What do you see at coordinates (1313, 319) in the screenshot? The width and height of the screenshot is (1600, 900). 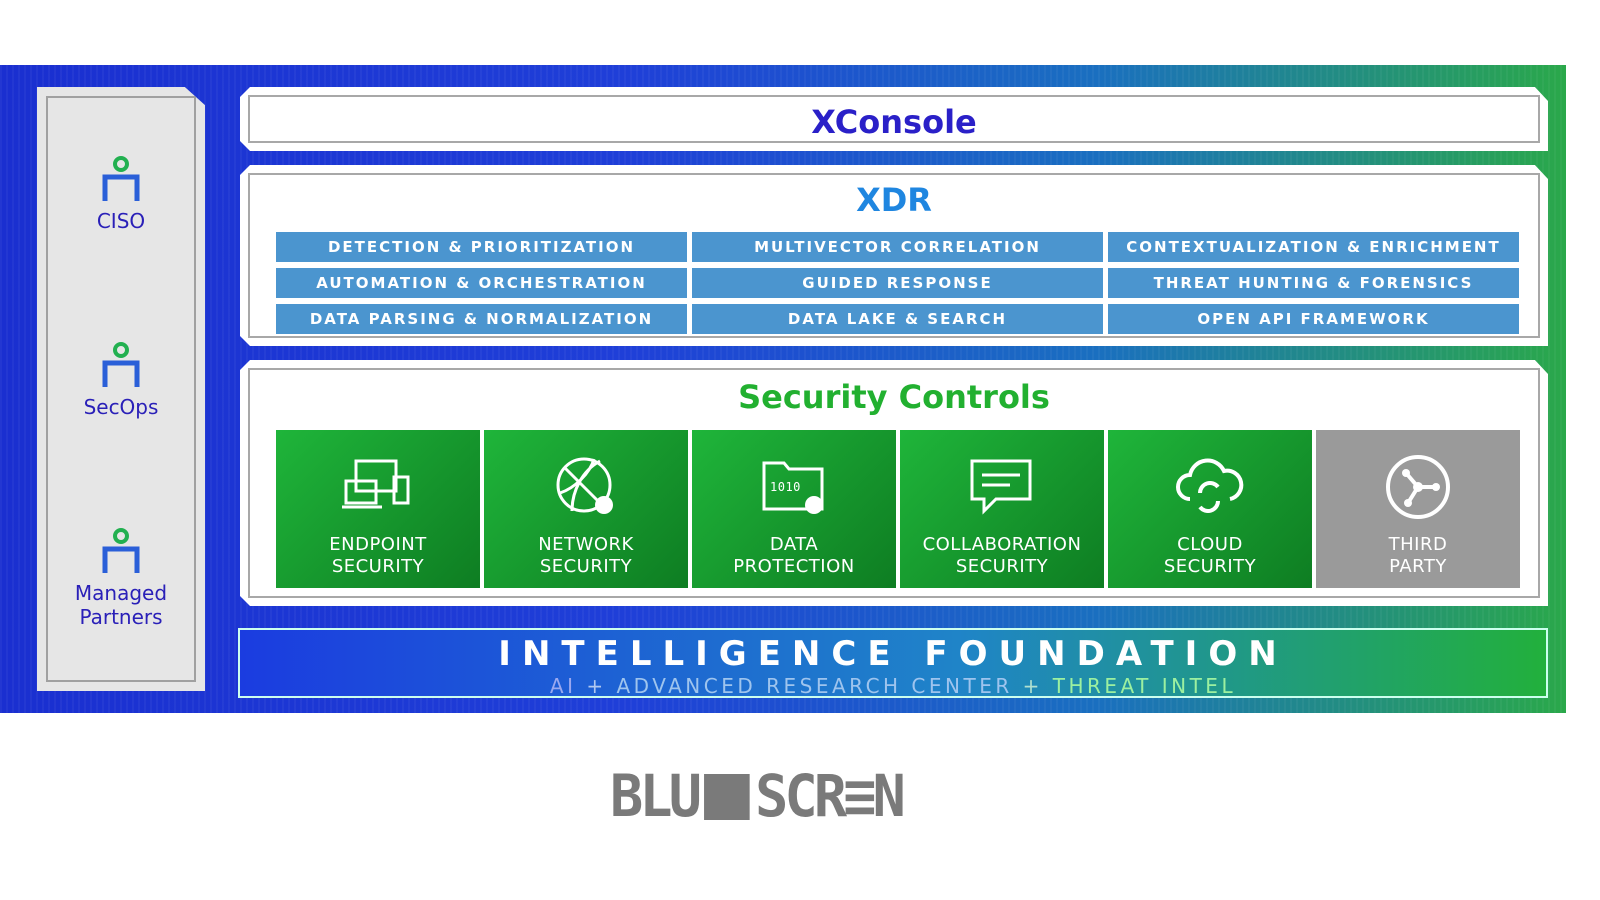 I see `xdr-capability: OPEN API FRAMEWORK` at bounding box center [1313, 319].